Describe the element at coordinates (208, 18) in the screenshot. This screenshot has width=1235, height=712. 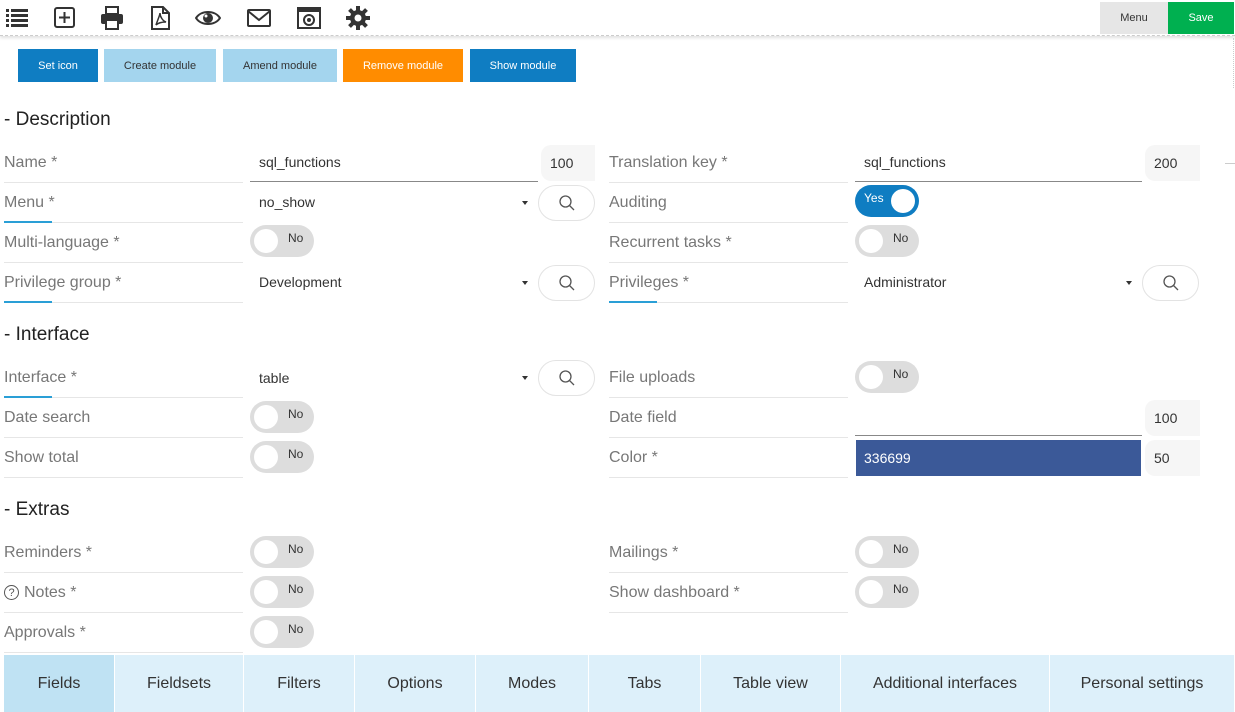
I see `preview-icon` at that location.